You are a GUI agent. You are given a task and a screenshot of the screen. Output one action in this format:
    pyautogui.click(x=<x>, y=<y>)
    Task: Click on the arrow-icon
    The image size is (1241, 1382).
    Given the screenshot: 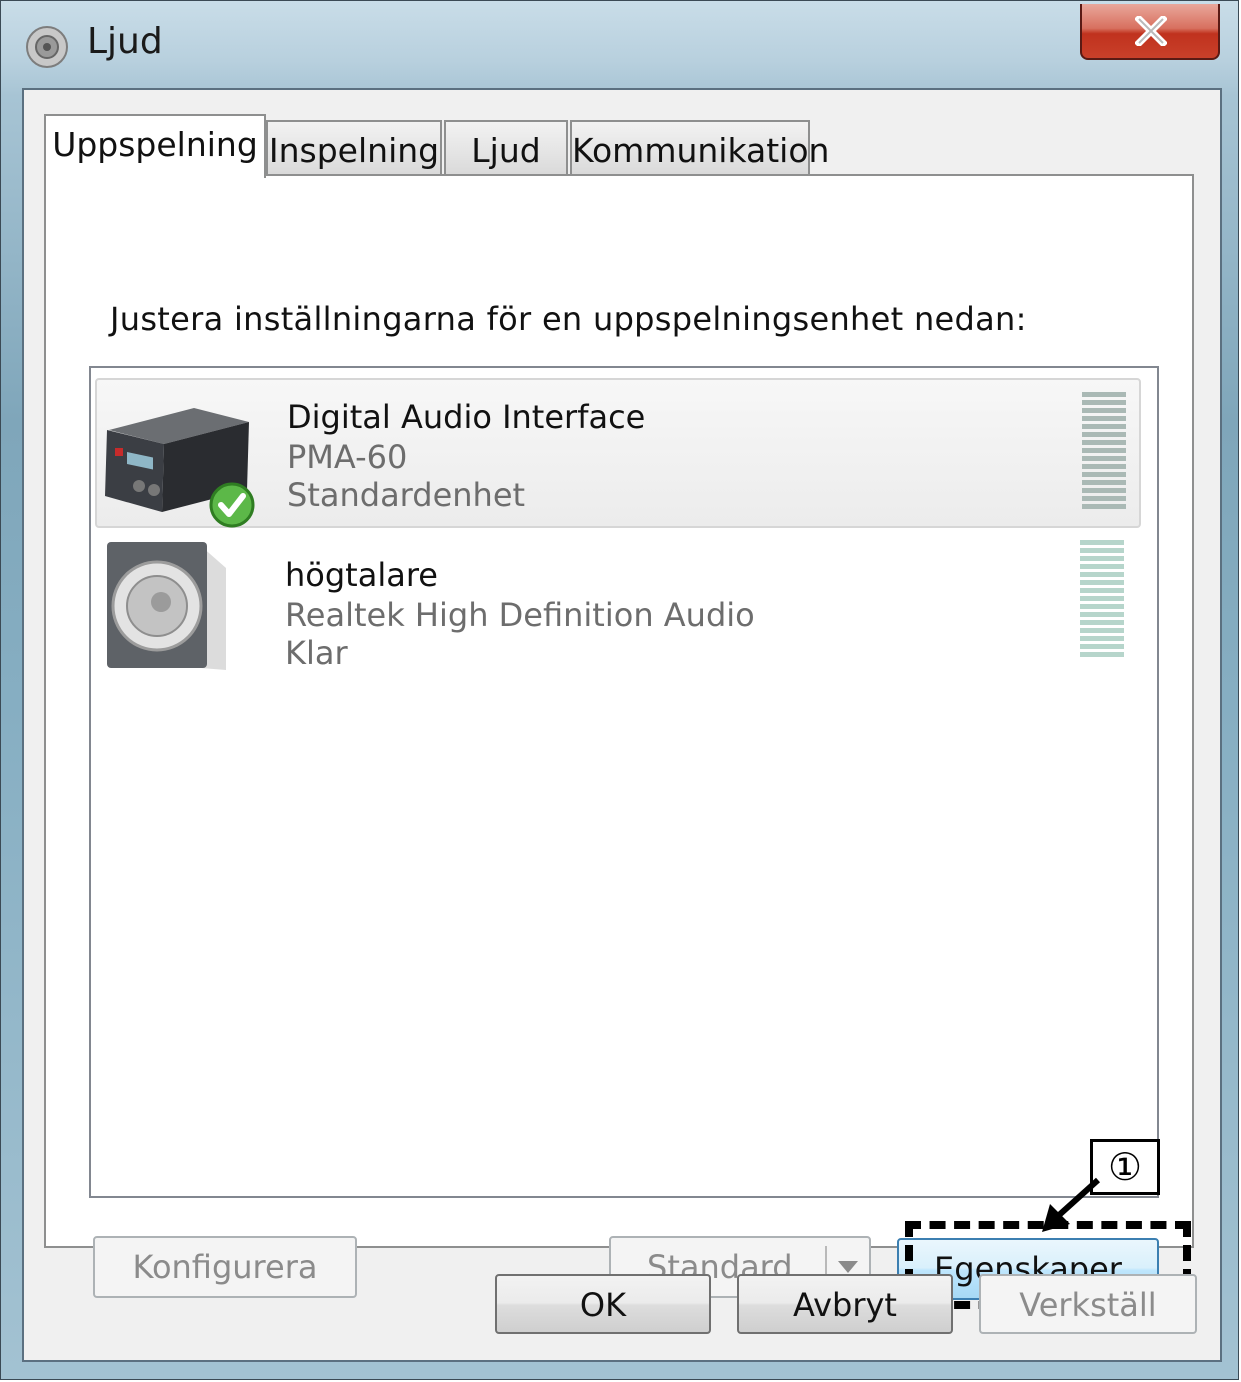 What is the action you would take?
    pyautogui.click(x=1071, y=1204)
    